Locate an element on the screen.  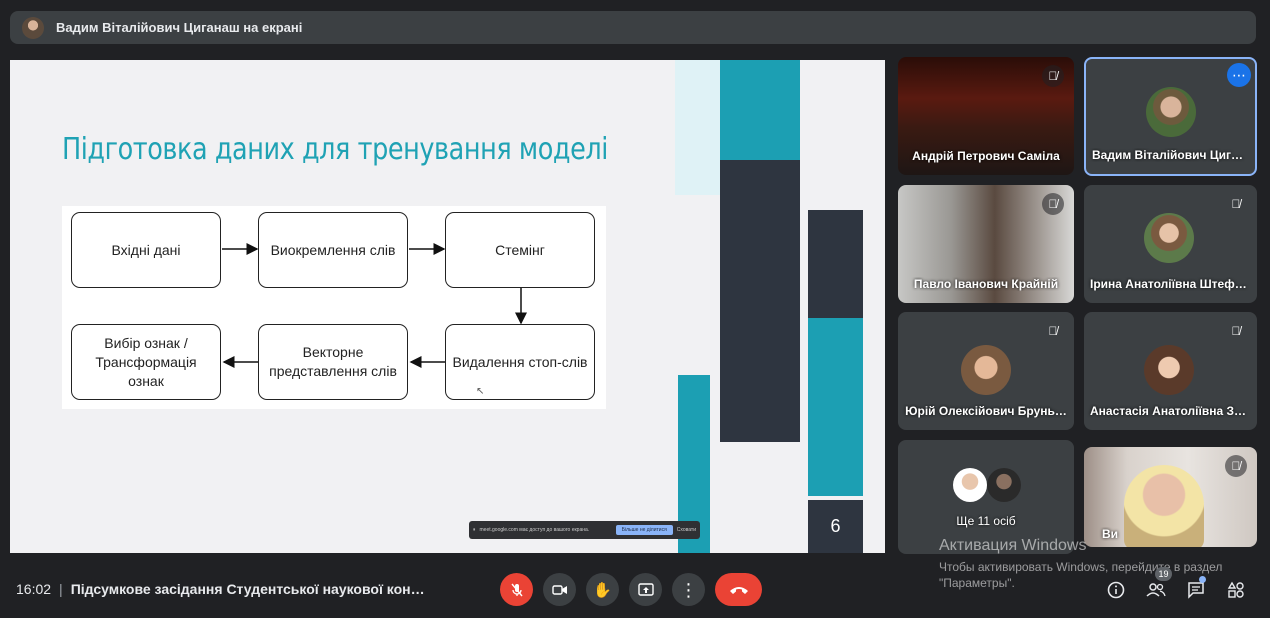
stop-sharing-button: Більше не ділитися is located at coordinates (644, 530).